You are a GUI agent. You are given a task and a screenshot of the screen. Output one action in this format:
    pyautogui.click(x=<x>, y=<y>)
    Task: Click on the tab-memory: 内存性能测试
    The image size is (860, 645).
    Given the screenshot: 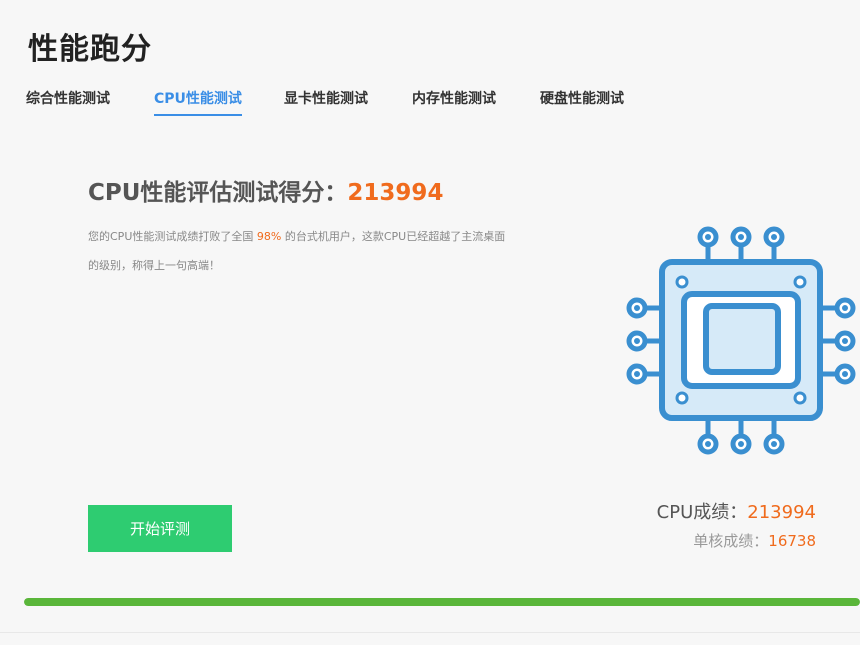 What is the action you would take?
    pyautogui.click(x=454, y=101)
    